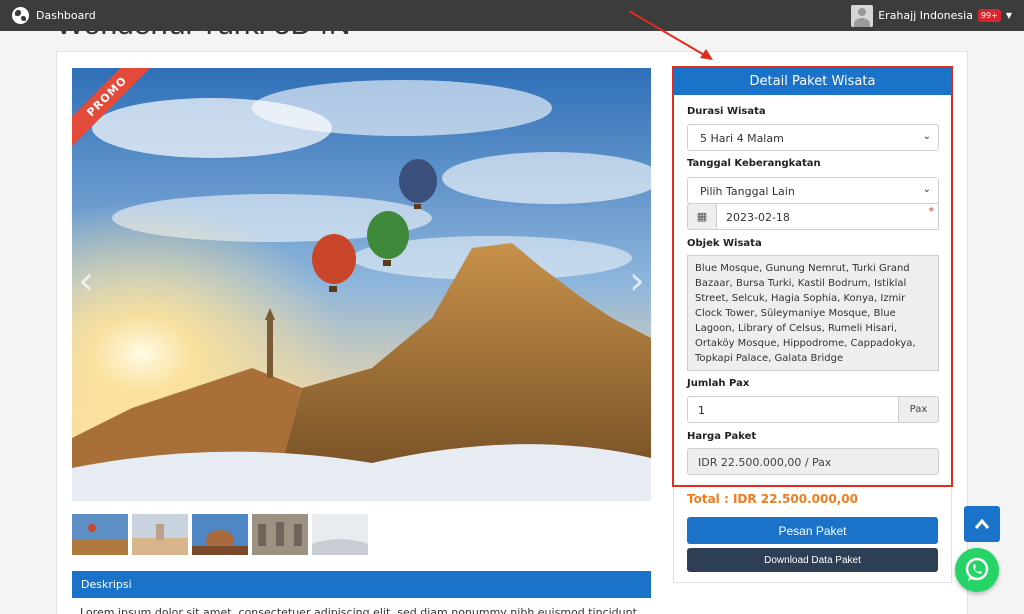 The image size is (1024, 614). Describe the element at coordinates (361, 584) in the screenshot. I see `description-header: Deskripsi` at that location.